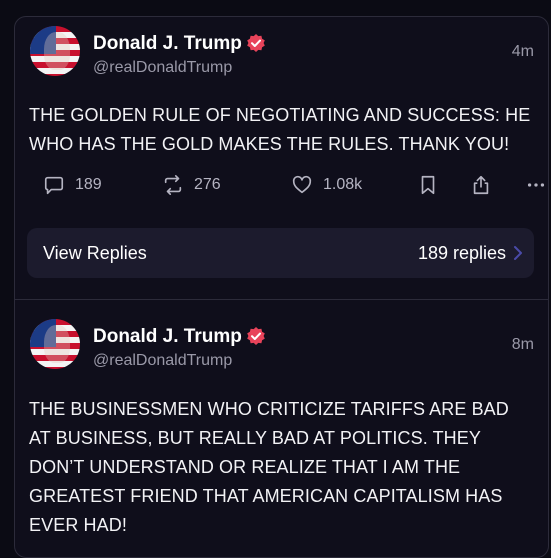 This screenshot has height=558, width=551. Describe the element at coordinates (280, 253) in the screenshot. I see `view-replies-bar: View Replies 189 replies` at that location.